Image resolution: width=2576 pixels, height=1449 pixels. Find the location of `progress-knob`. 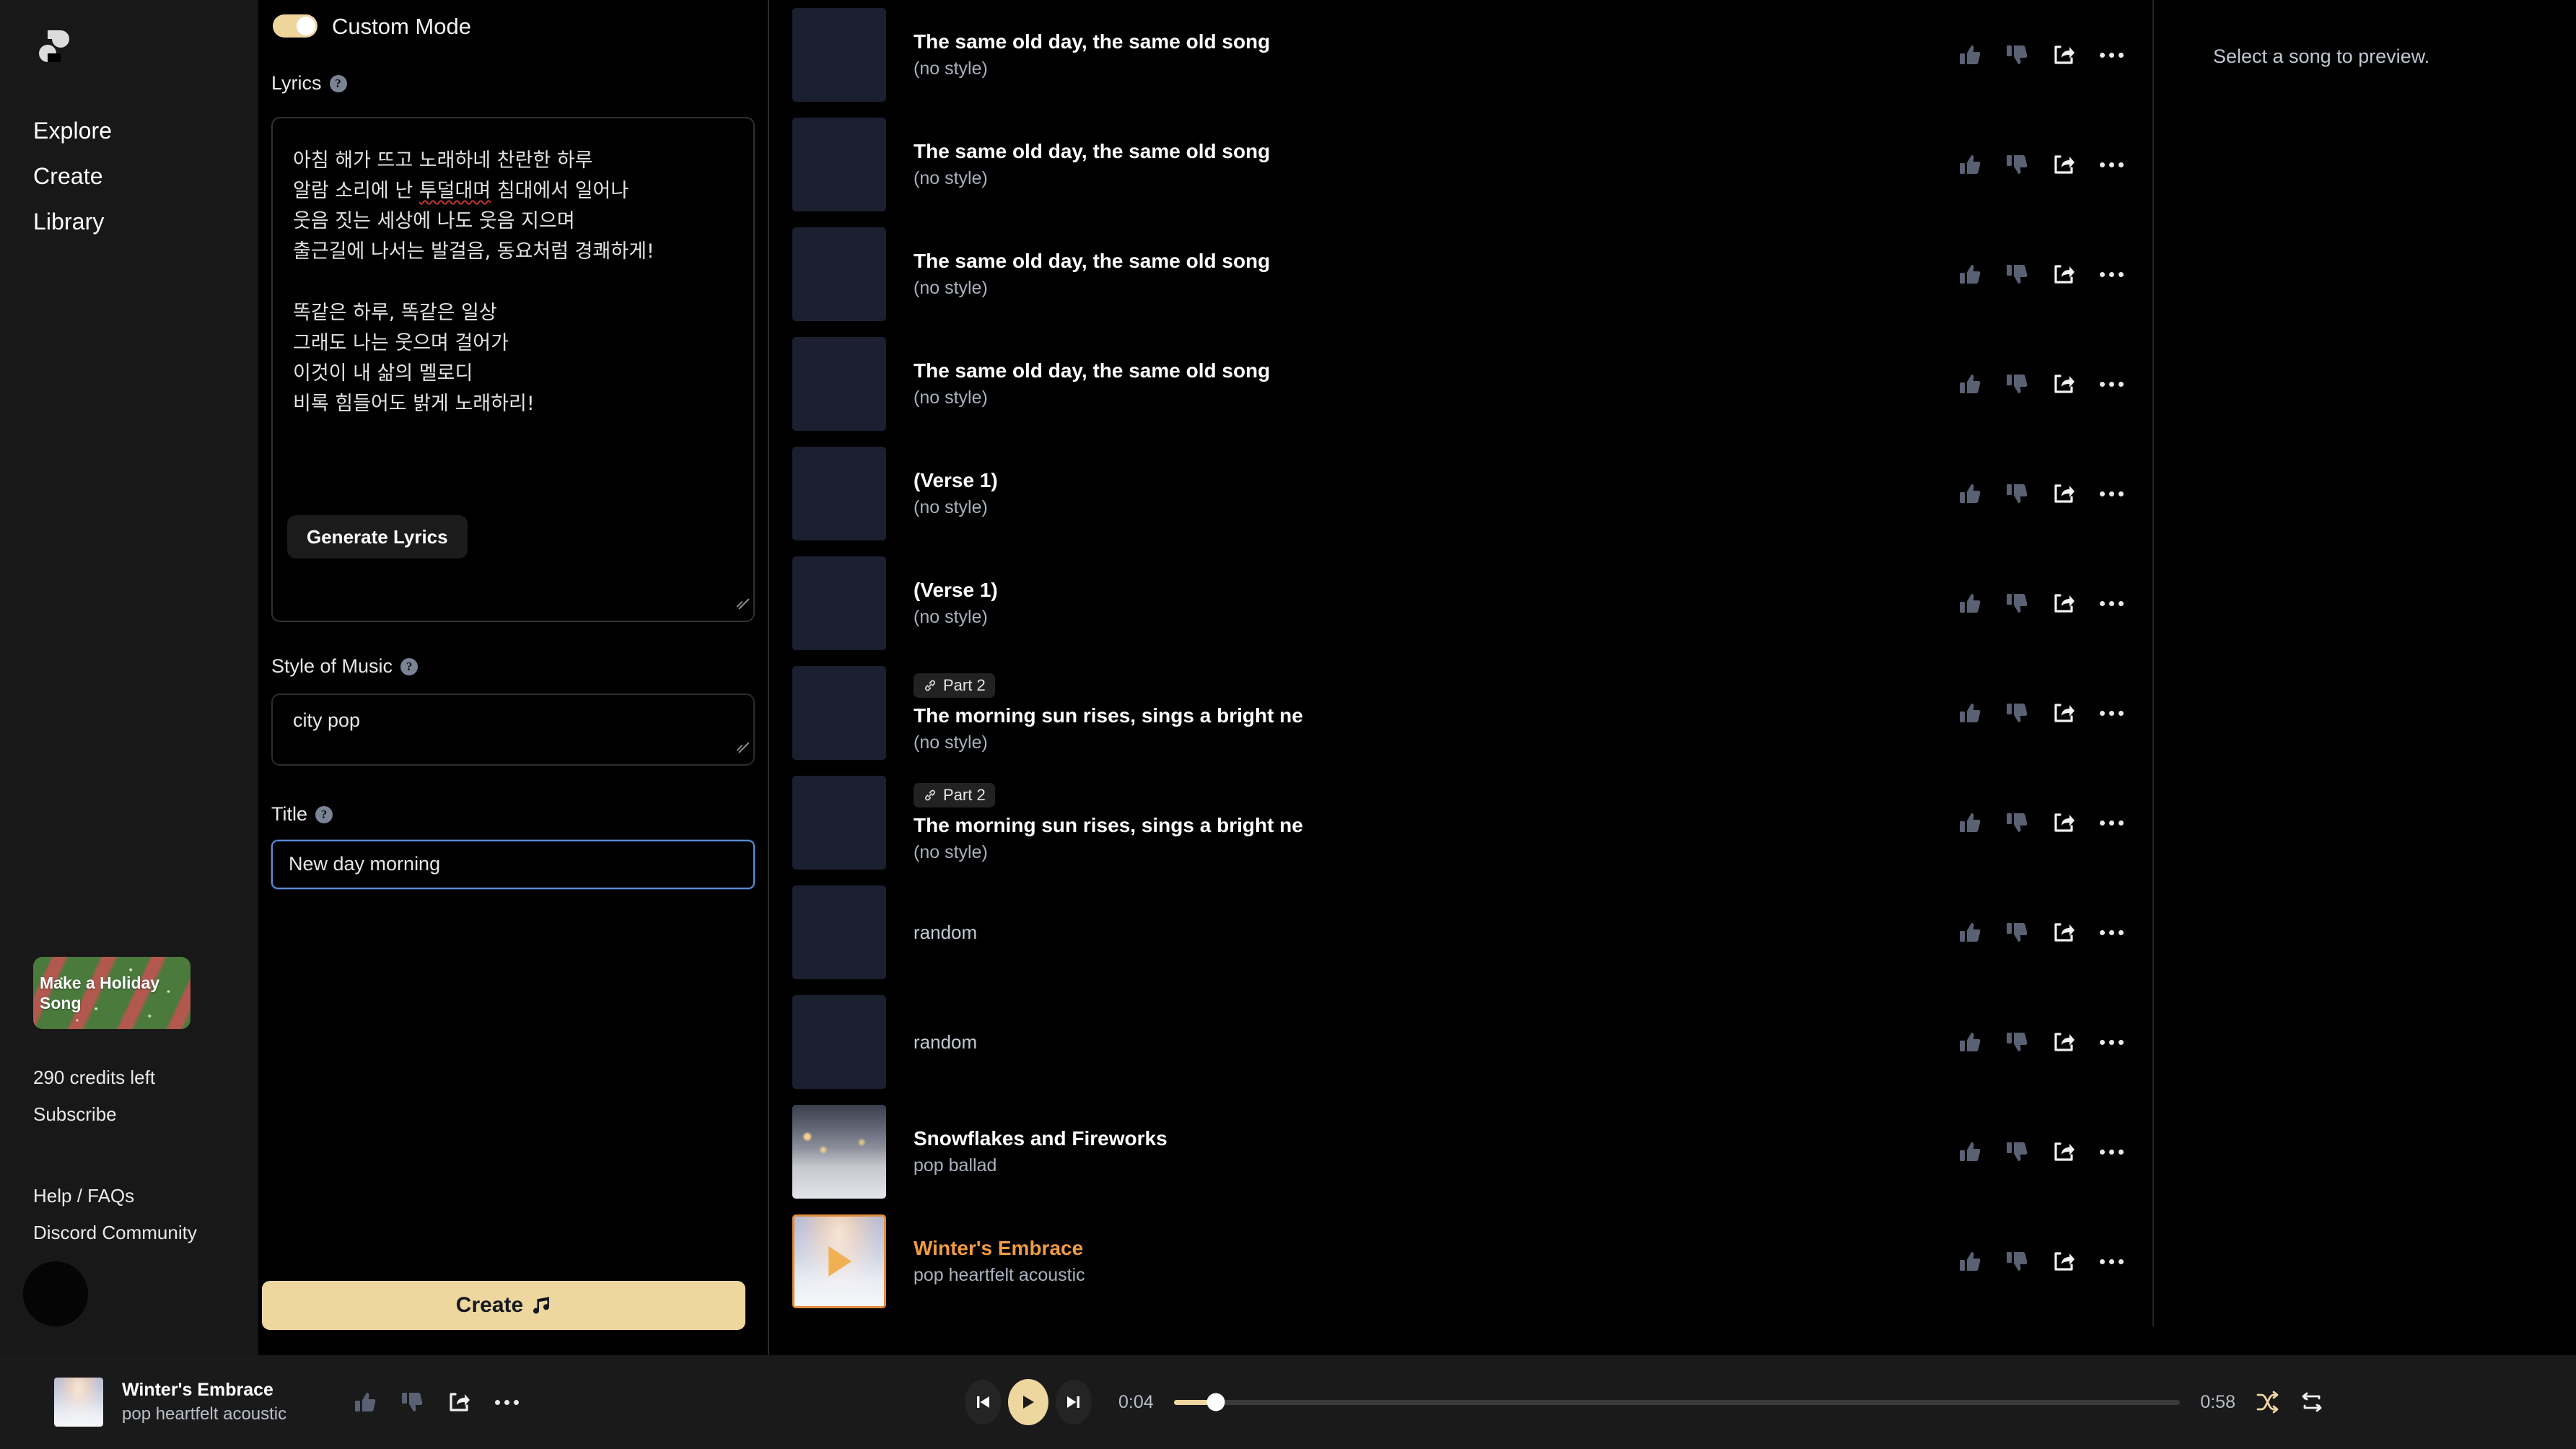

progress-knob is located at coordinates (1215, 1402).